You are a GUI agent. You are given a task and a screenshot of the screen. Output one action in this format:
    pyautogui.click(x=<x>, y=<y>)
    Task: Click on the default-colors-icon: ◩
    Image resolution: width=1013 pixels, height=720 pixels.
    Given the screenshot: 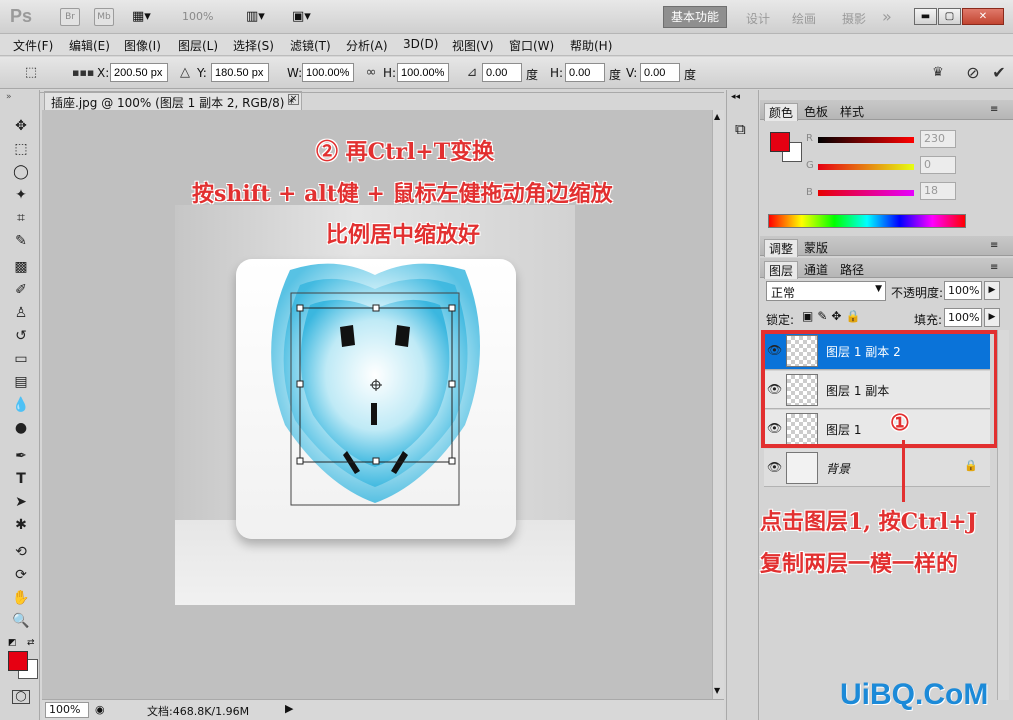 What is the action you would take?
    pyautogui.click(x=12, y=643)
    